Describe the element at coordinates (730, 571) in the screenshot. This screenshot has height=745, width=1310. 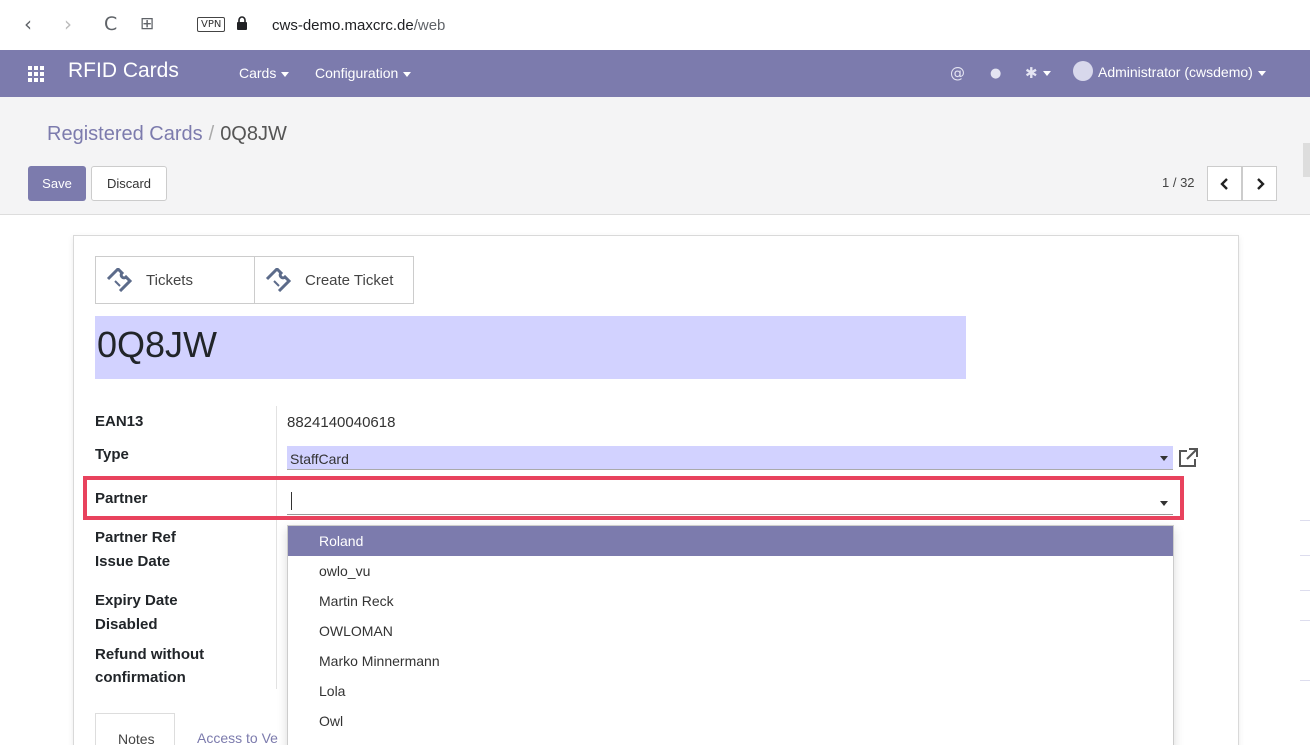
I see `partner-option: owlo_vu` at that location.